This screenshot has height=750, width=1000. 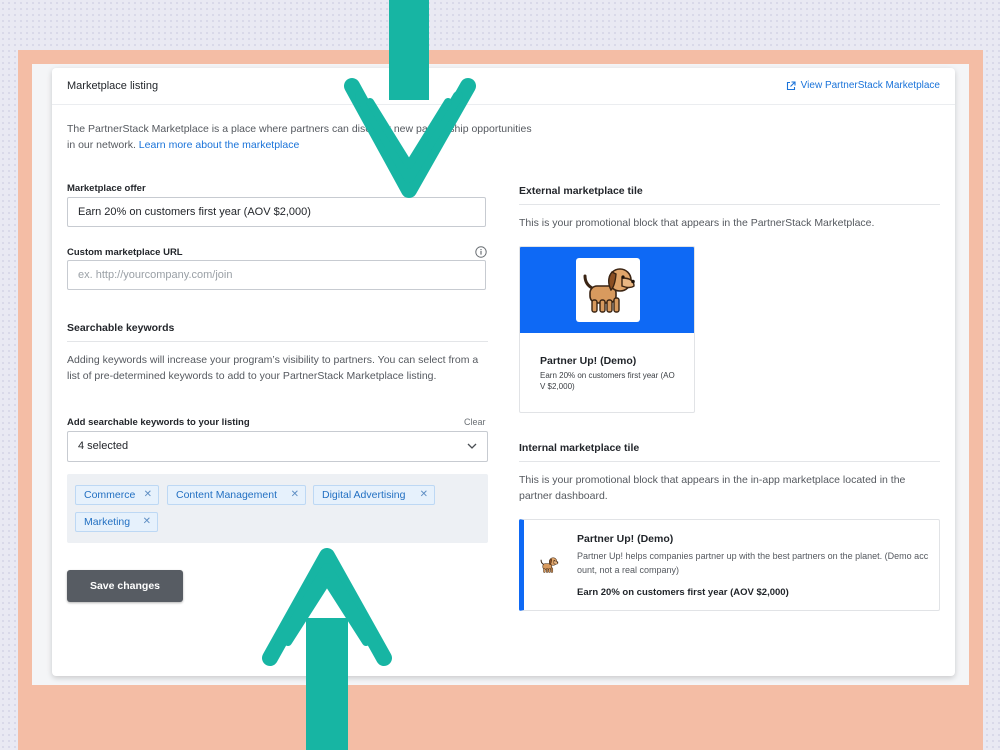 What do you see at coordinates (106, 188) in the screenshot?
I see `offer-label: Marketplace offer` at bounding box center [106, 188].